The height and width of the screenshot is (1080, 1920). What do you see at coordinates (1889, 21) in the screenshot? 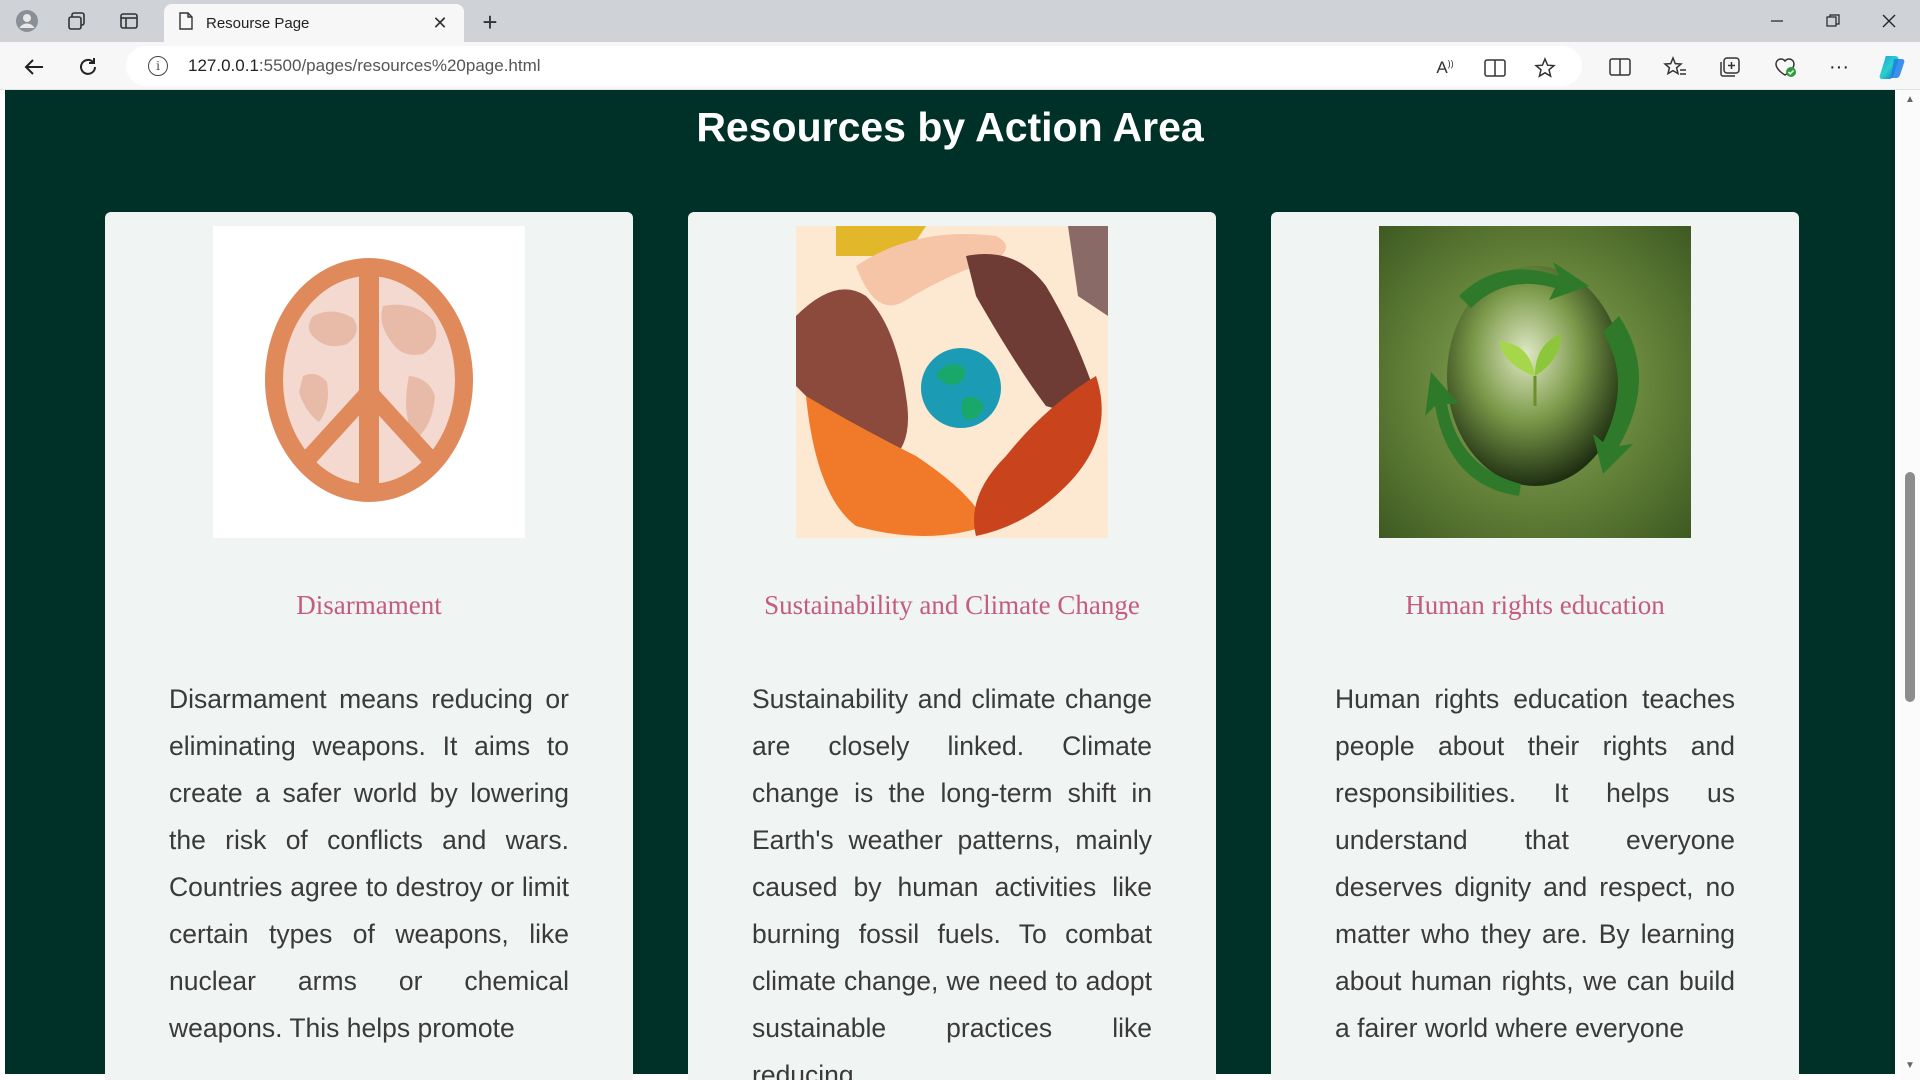
I see `close-window-button` at bounding box center [1889, 21].